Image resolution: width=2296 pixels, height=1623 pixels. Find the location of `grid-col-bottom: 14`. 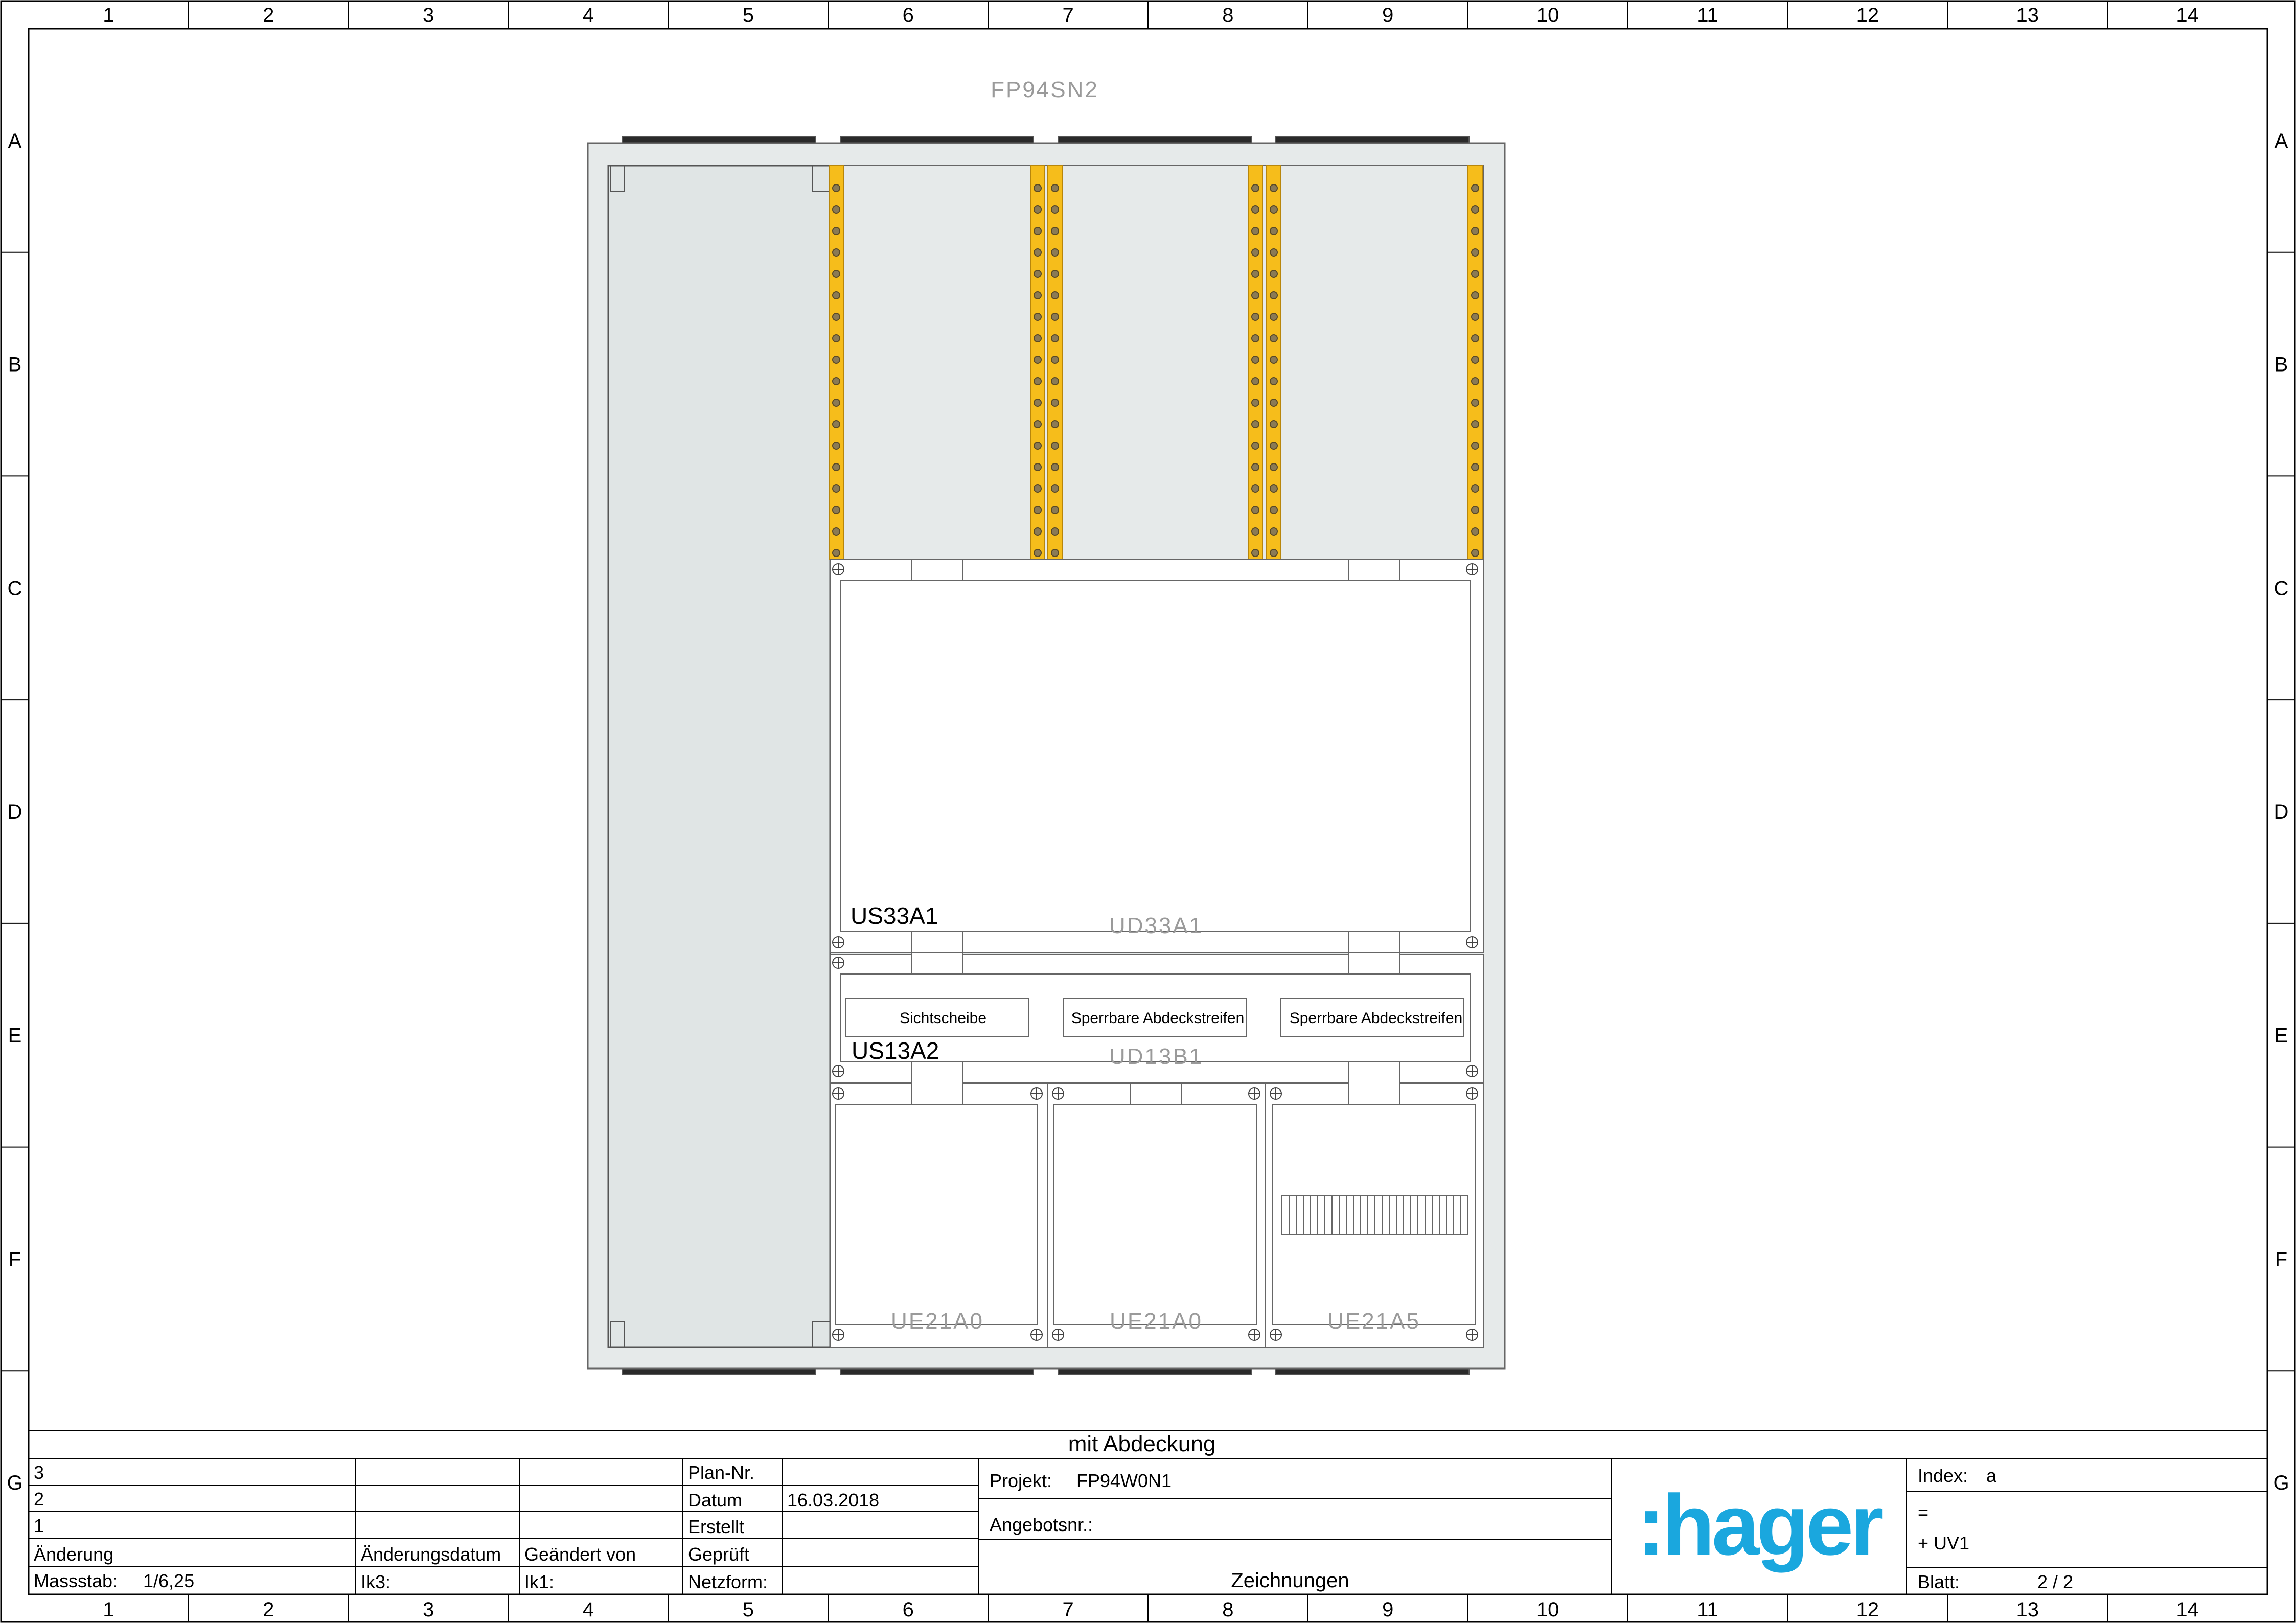

grid-col-bottom: 14 is located at coordinates (2187, 1610).